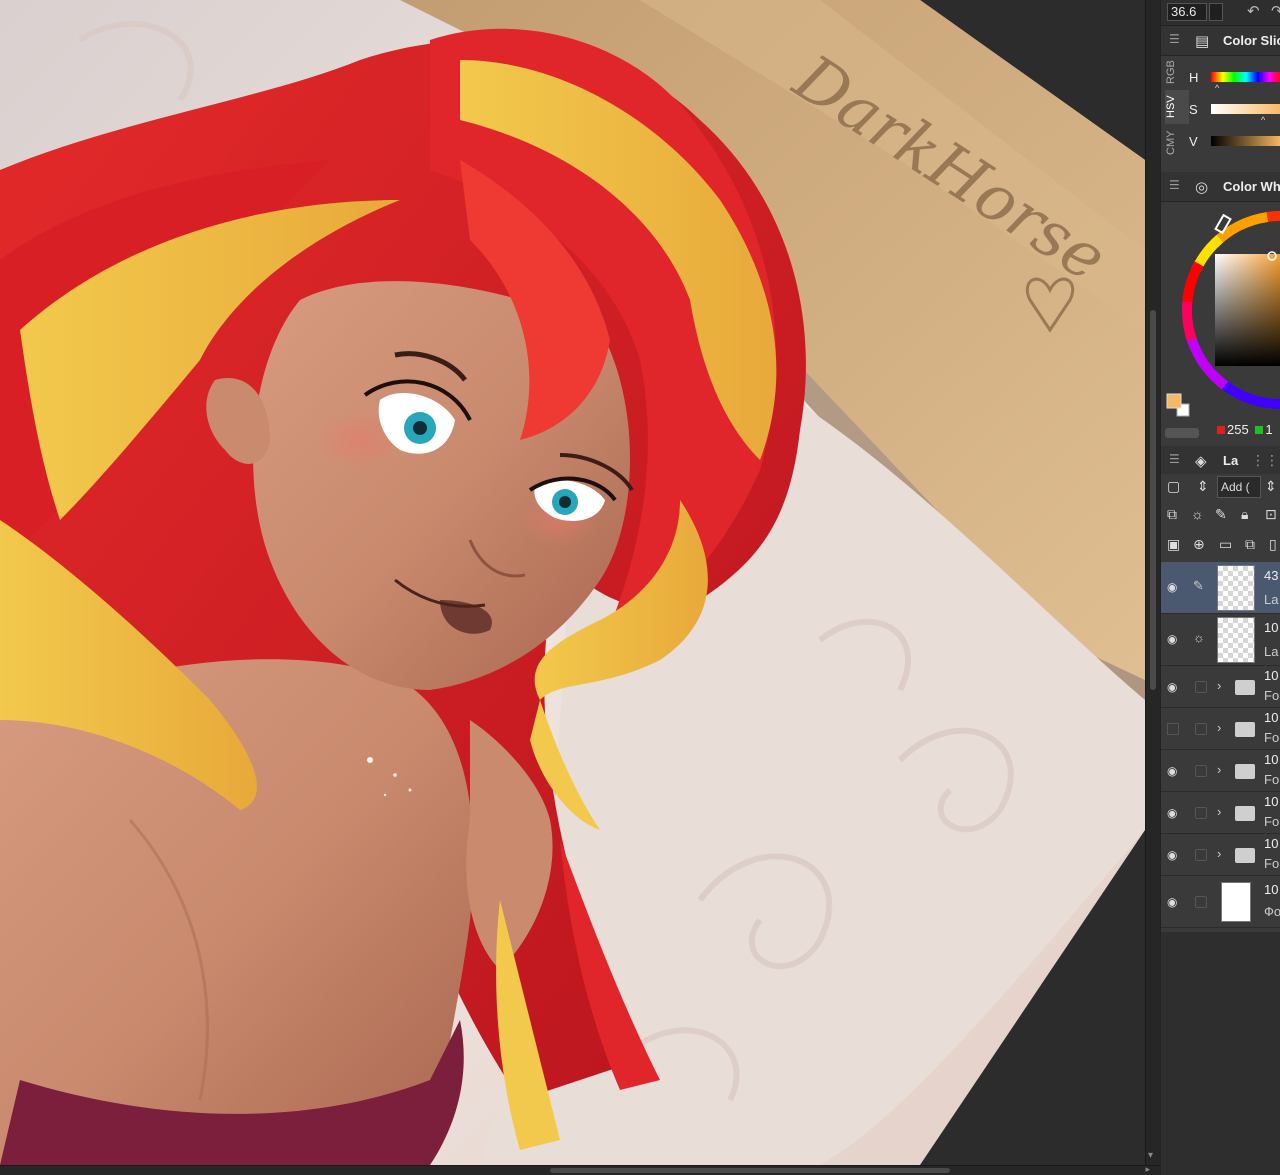 This screenshot has width=1280, height=1175. Describe the element at coordinates (1265, 460) in the screenshot. I see `grid-icon: ⋮⋮` at that location.